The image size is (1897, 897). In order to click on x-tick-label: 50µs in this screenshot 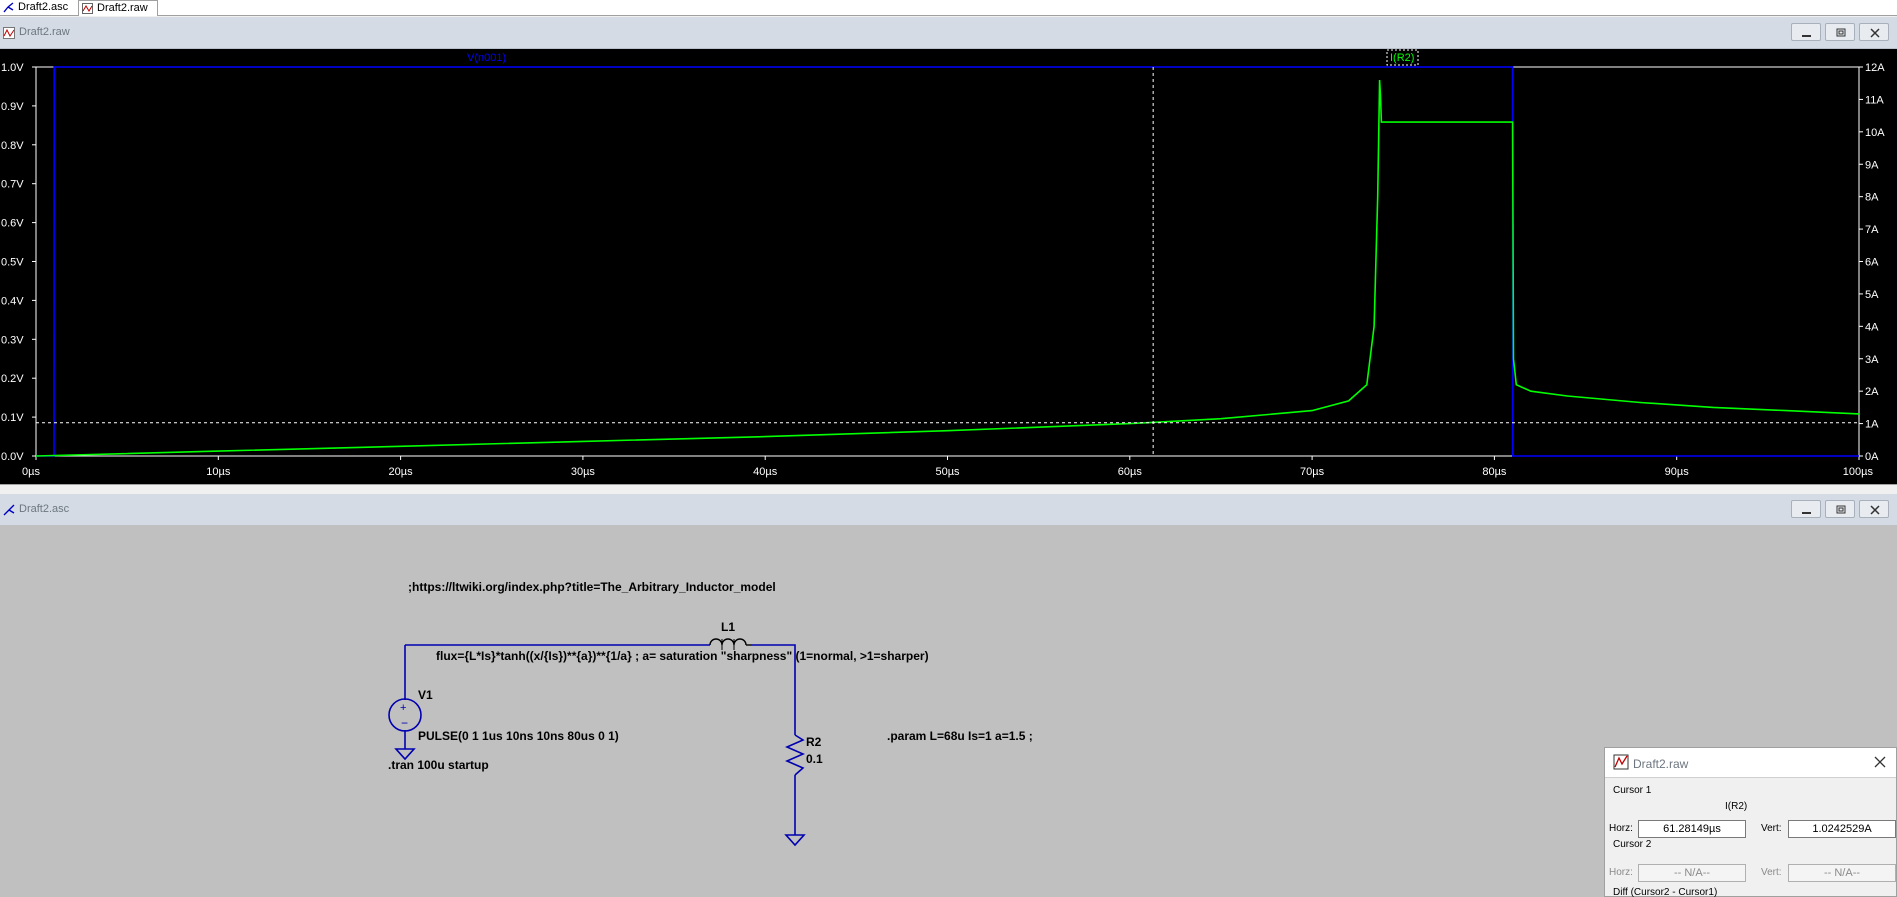, I will do `click(947, 472)`.